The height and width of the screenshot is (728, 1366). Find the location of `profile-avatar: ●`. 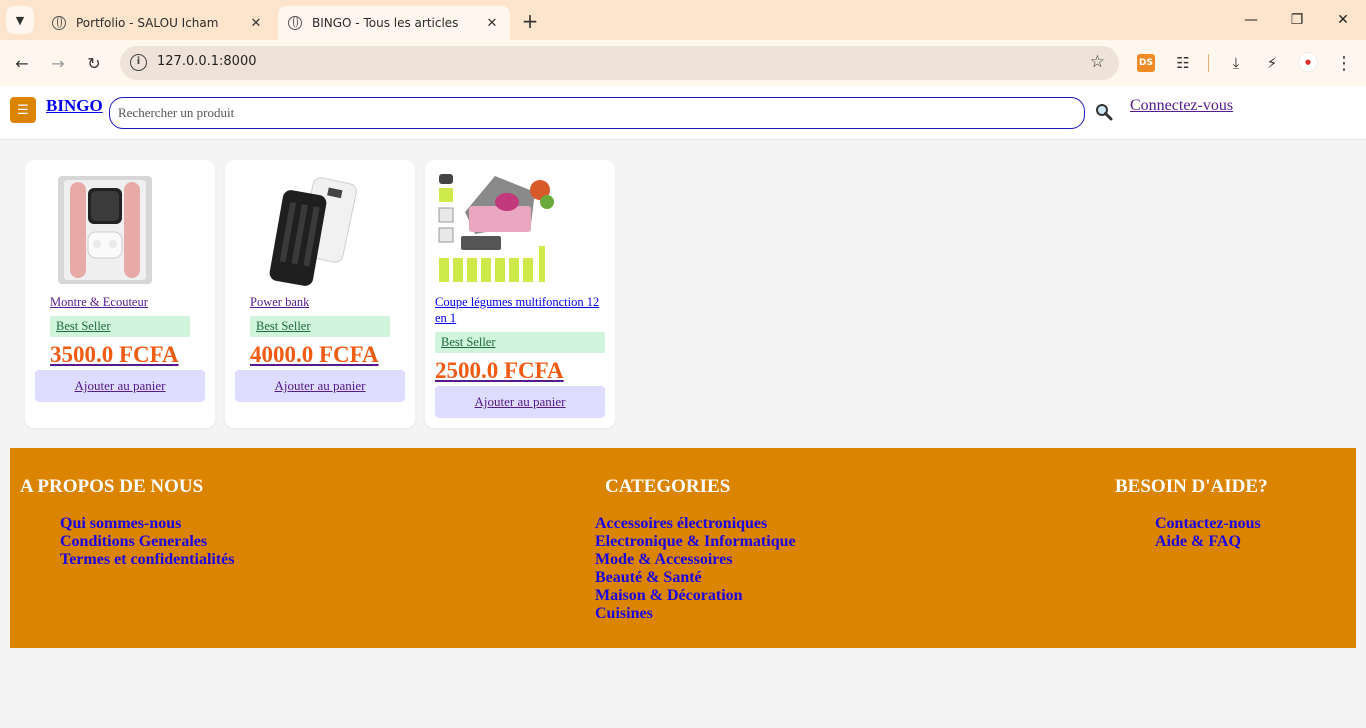

profile-avatar: ● is located at coordinates (1308, 62).